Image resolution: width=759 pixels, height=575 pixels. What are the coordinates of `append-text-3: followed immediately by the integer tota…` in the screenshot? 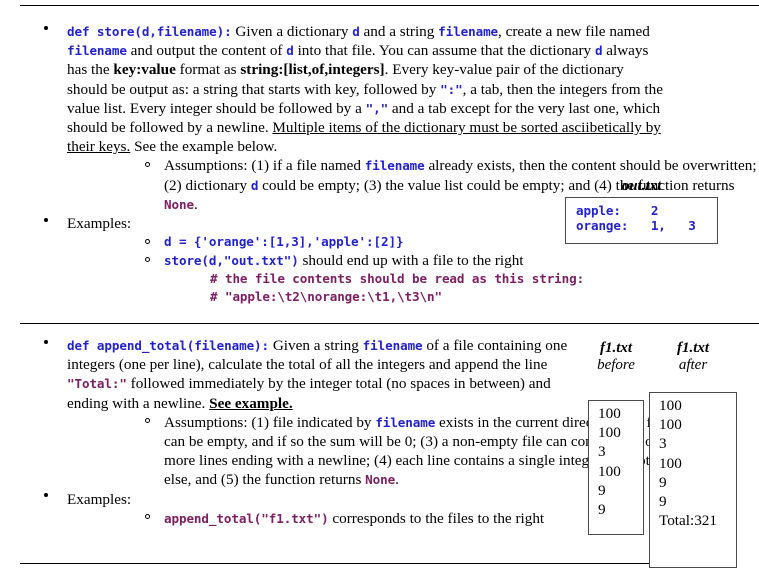 It's located at (309, 393).